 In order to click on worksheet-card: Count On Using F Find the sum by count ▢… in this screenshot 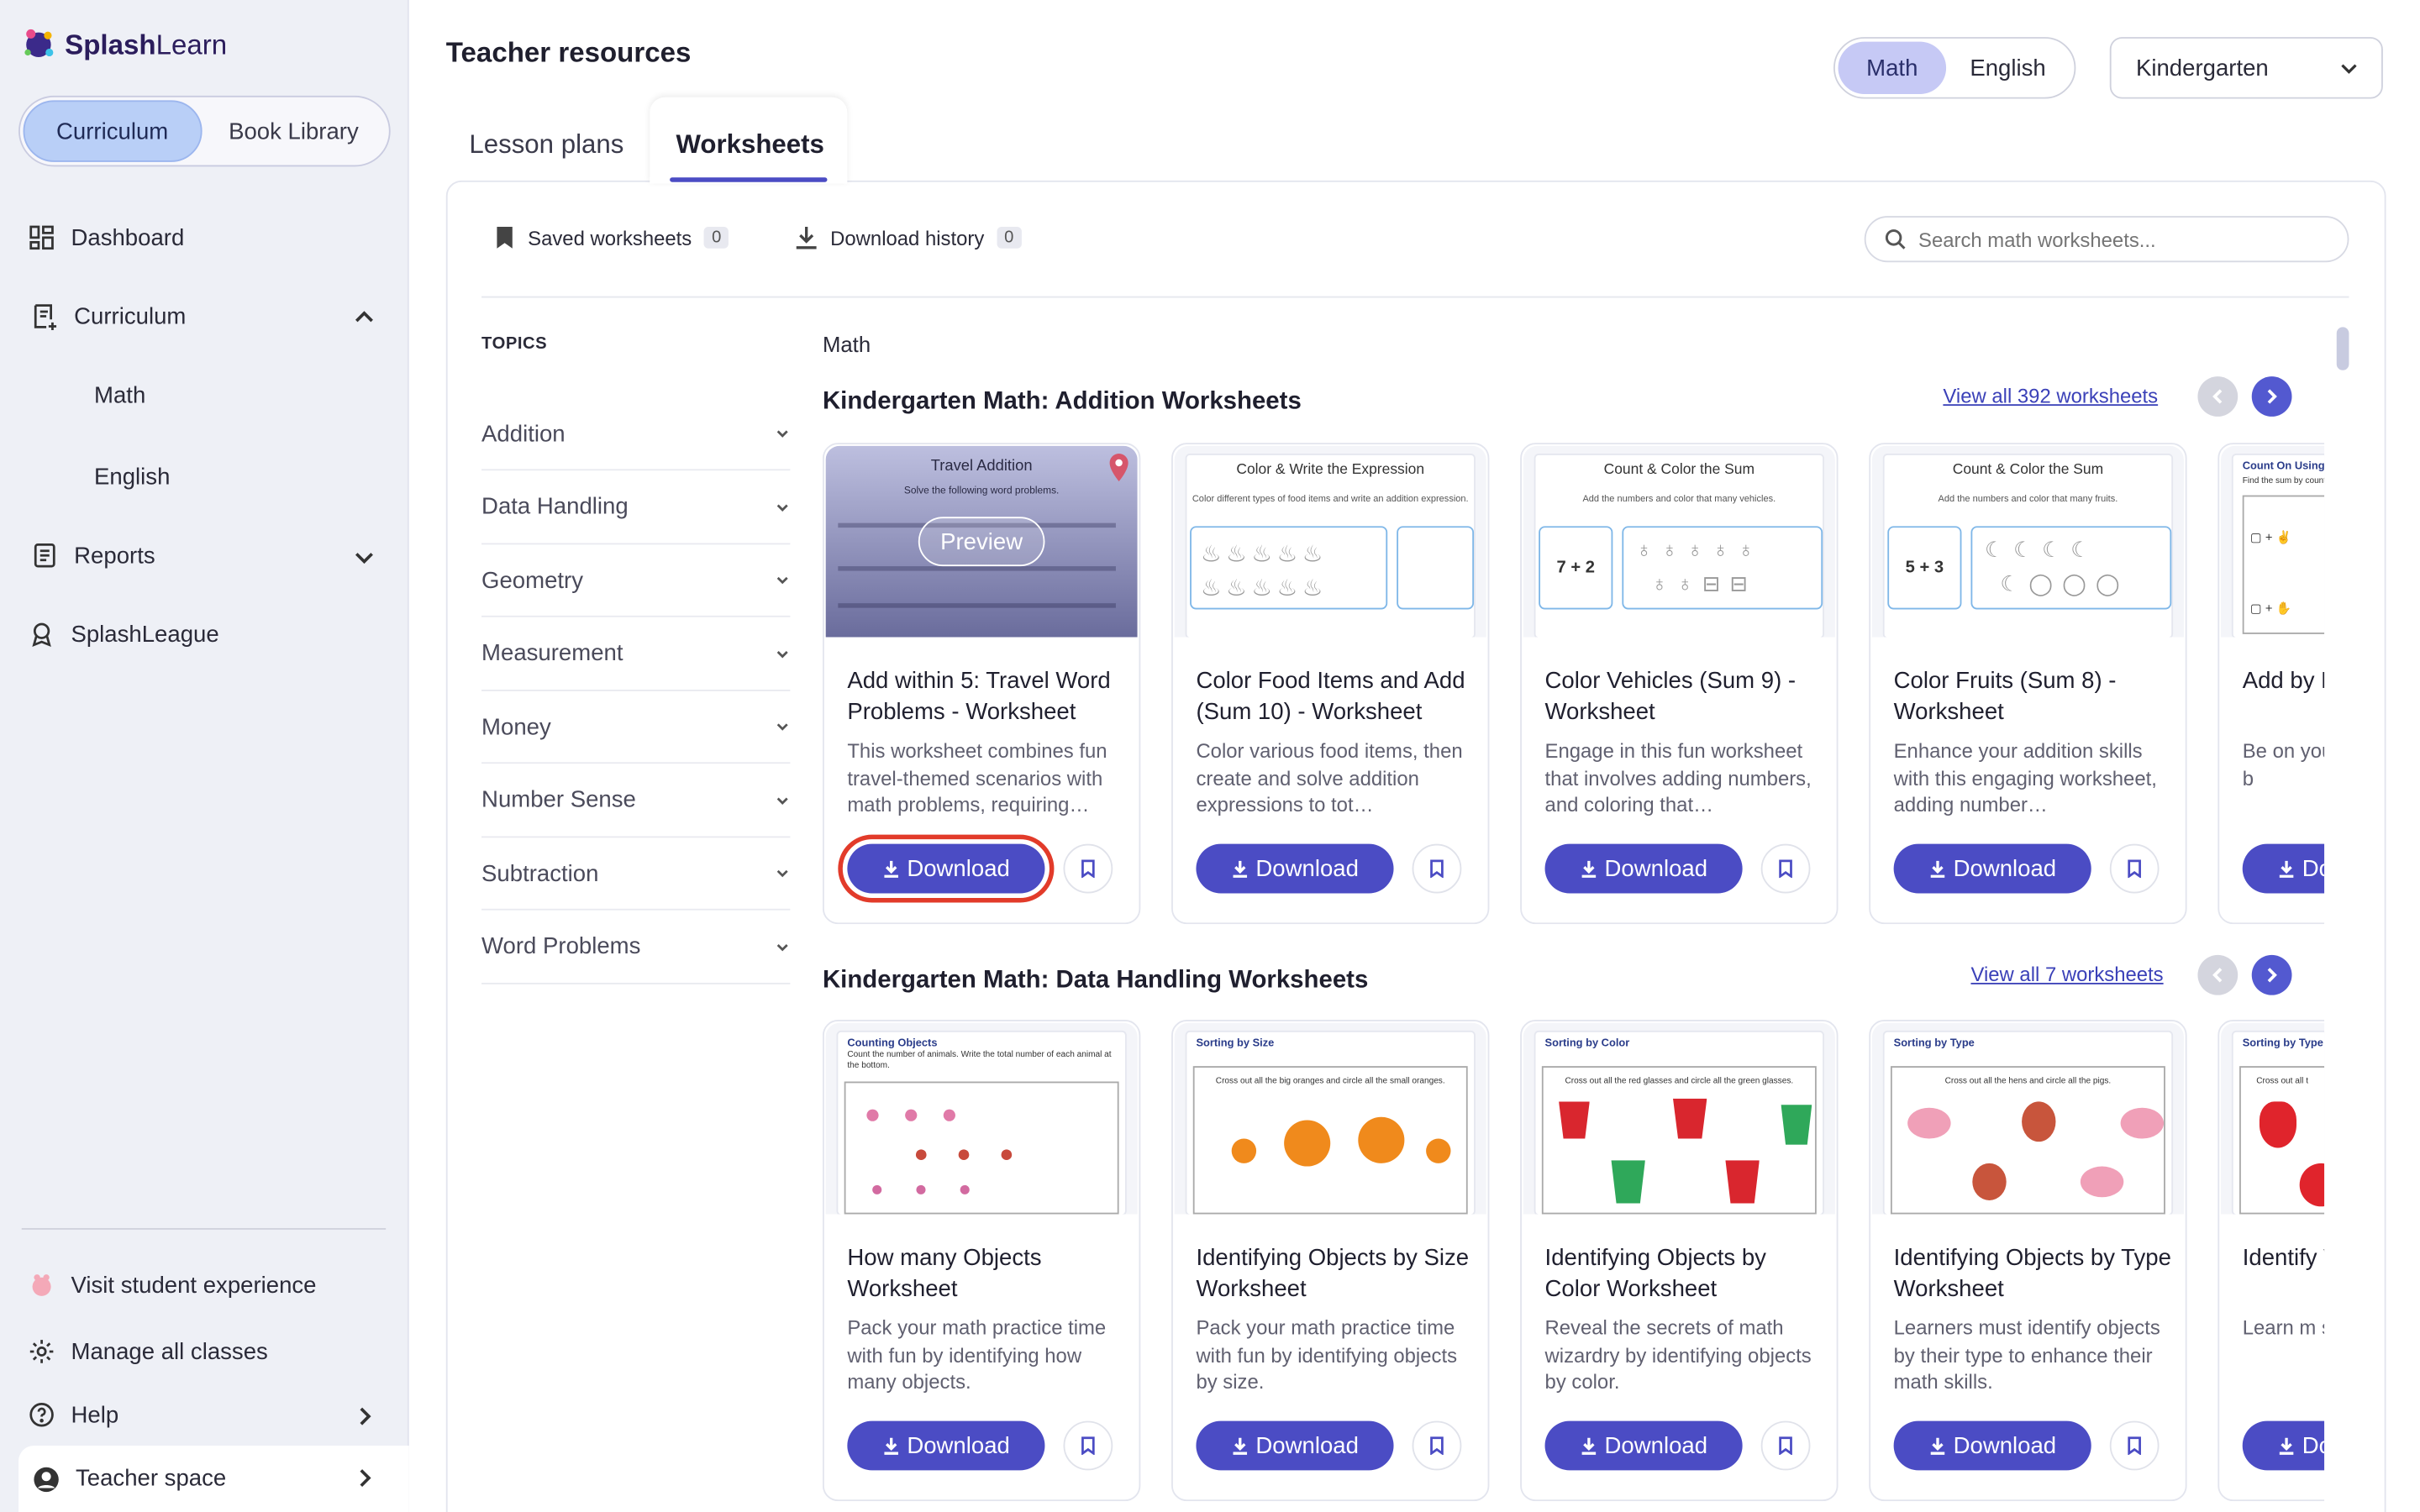, I will do `click(2271, 684)`.